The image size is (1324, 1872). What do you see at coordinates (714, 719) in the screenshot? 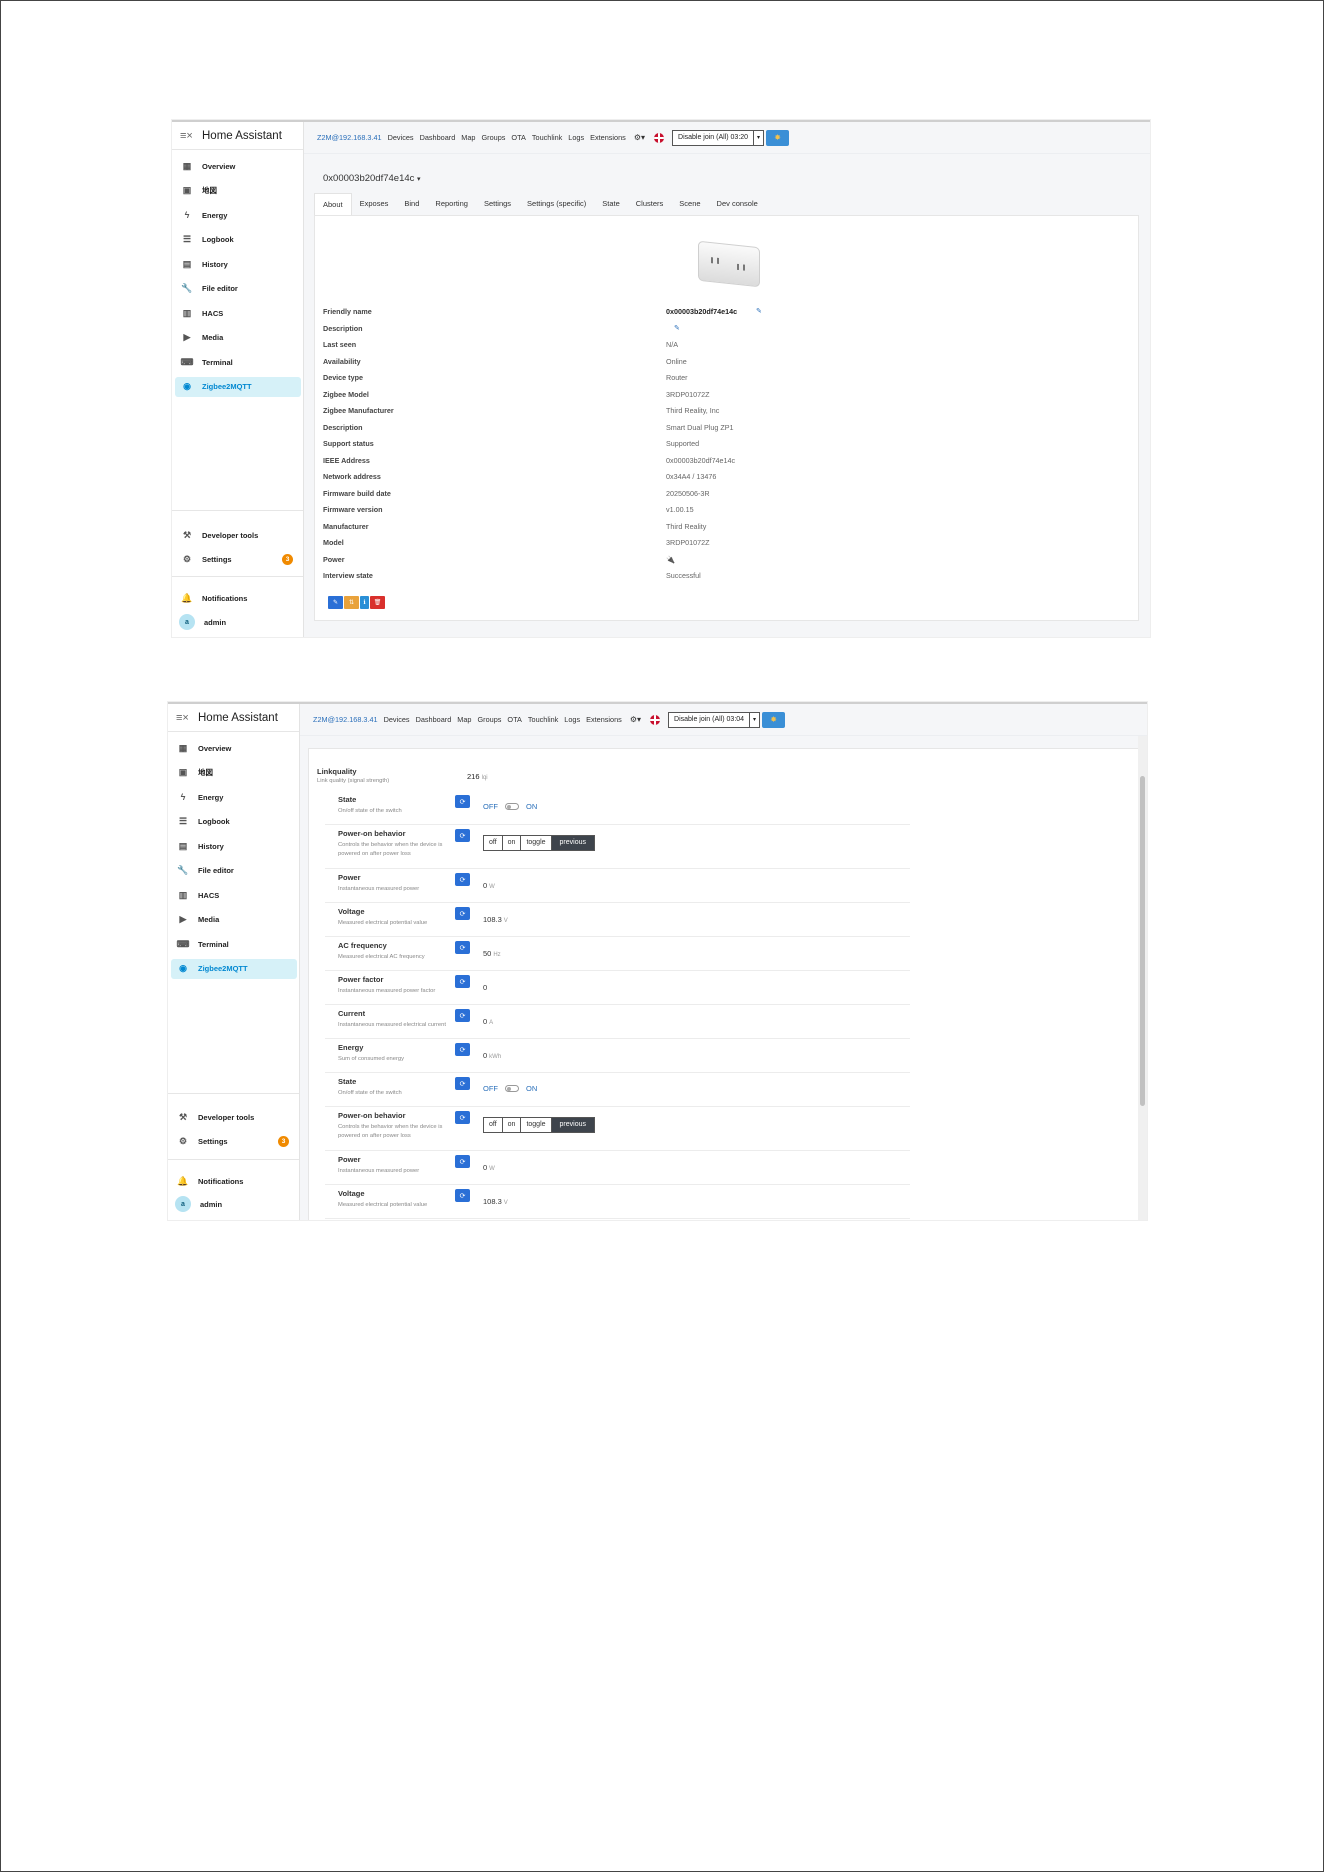
I see `permit-join-select: Disable join (All) 03:04 ▾` at bounding box center [714, 719].